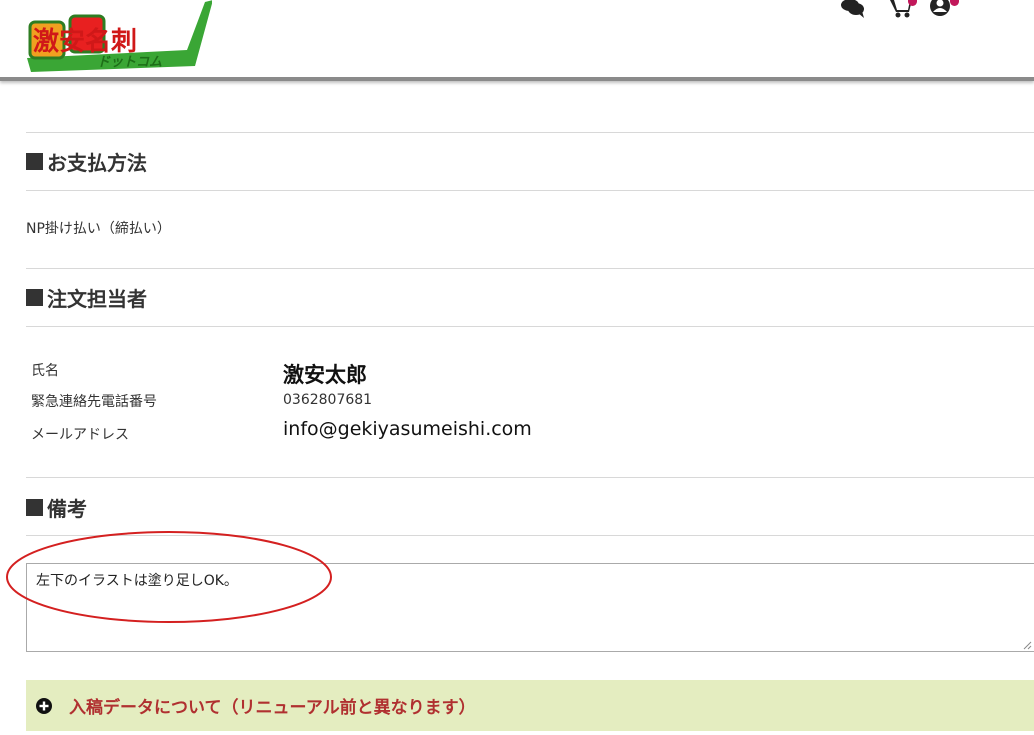  Describe the element at coordinates (272, 708) in the screenshot. I see `accordion-label: 入稿データについて（リニューアル前と異なります）` at that location.